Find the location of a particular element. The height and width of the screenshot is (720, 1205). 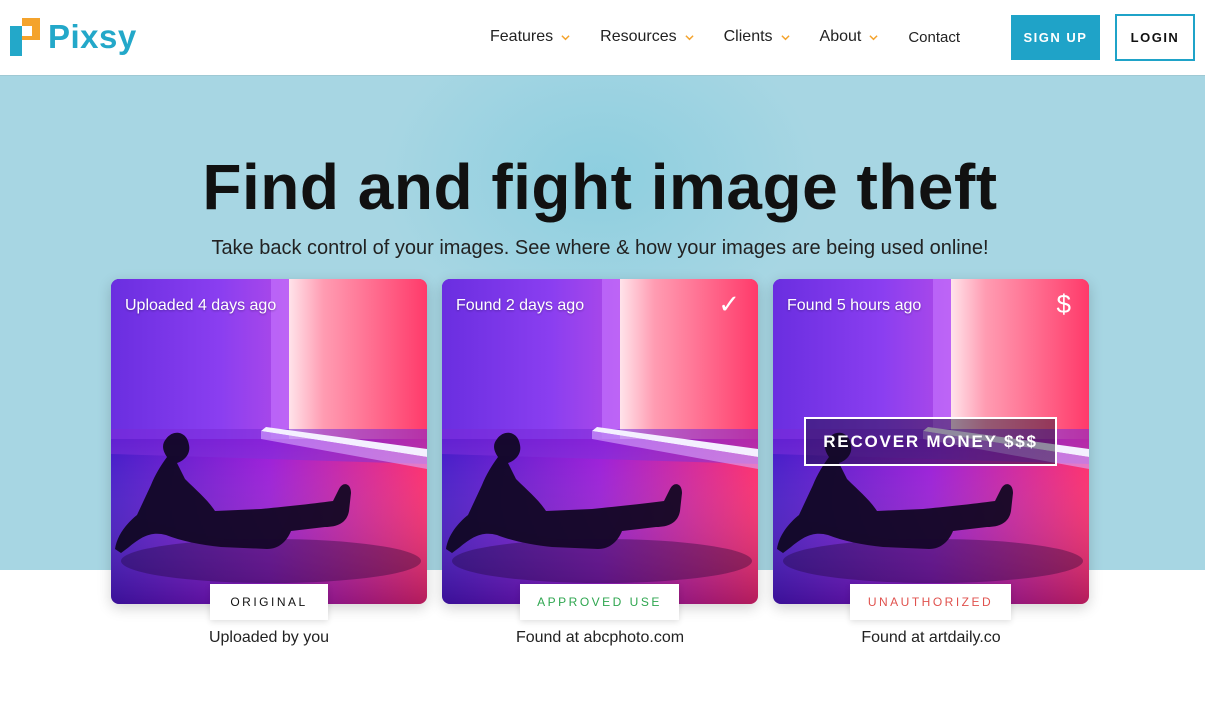

status-badge-original: ORIGINAL is located at coordinates (269, 602).